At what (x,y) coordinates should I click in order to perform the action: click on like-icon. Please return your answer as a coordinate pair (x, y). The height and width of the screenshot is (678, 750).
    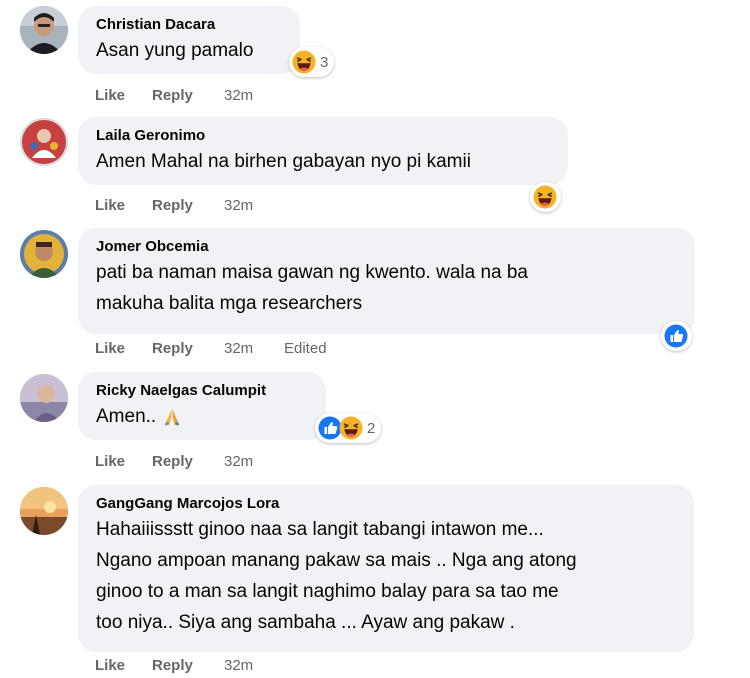
    Looking at the image, I should click on (676, 336).